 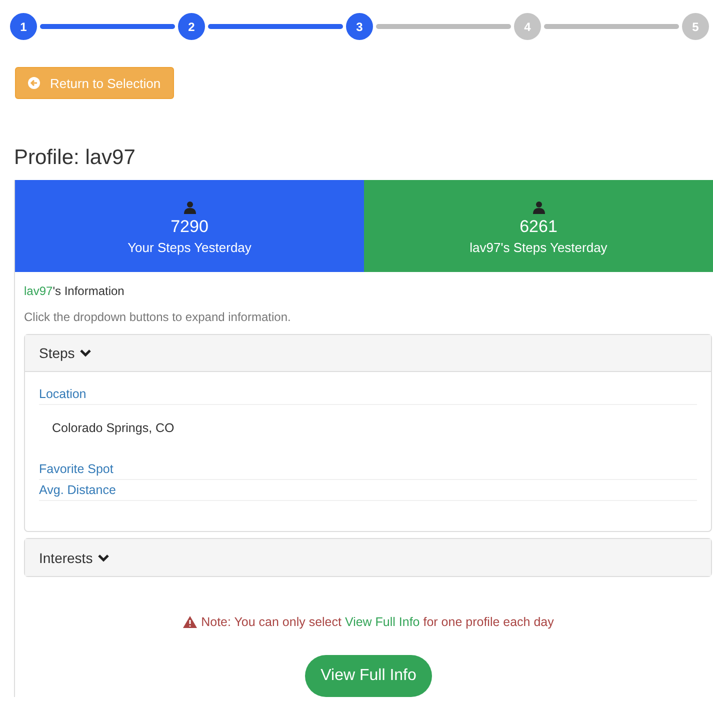 I want to click on info-link: Favorite Spot, so click(x=368, y=469).